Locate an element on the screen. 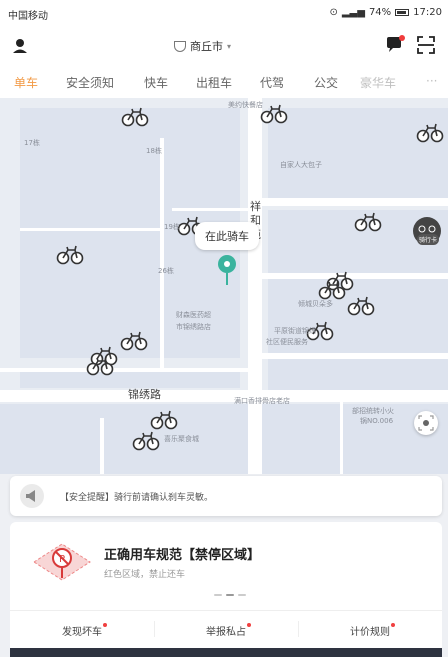 The width and height of the screenshot is (448, 657). ride-card-label: 骑行卡 is located at coordinates (428, 239).